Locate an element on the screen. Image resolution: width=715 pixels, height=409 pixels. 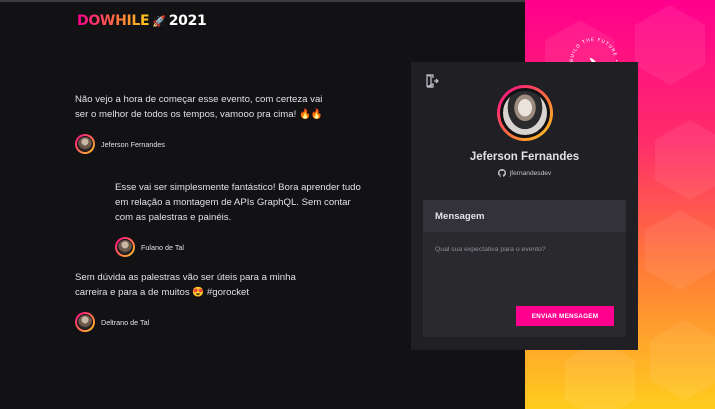
sign-out-icon is located at coordinates (432, 81).